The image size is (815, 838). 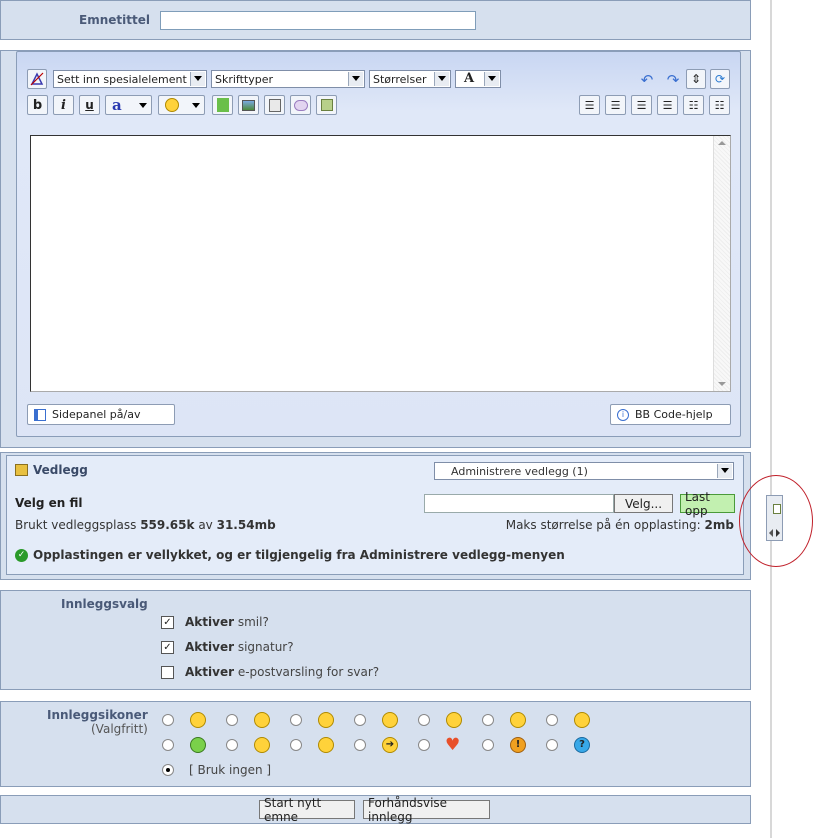 I want to click on insert-quote-button, so click(x=300, y=105).